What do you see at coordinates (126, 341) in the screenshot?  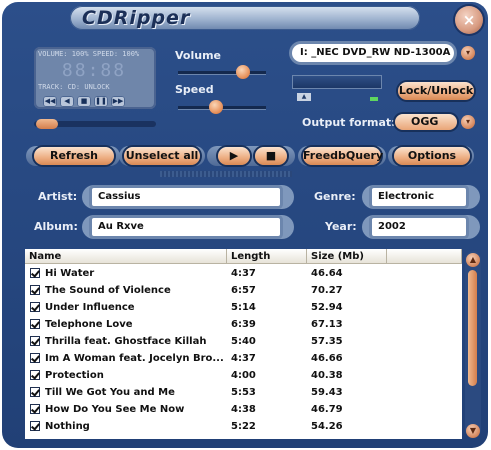 I see `track-name: Thrilla feat. Ghostface Killah` at bounding box center [126, 341].